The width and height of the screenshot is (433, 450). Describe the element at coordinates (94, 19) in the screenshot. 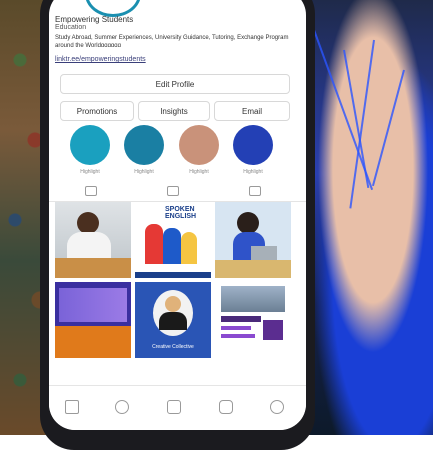

I see `profile-name: Empowering Students` at that location.